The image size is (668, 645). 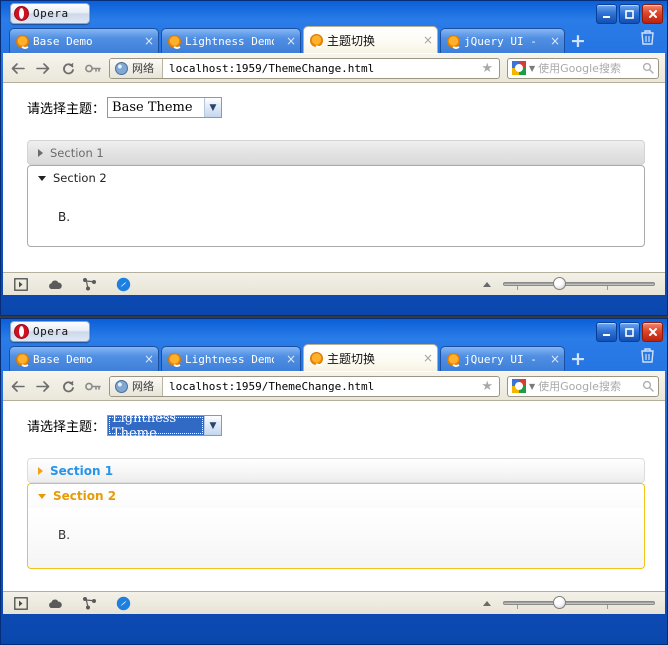 I want to click on accordion-panel-section-2: B., so click(x=336, y=218).